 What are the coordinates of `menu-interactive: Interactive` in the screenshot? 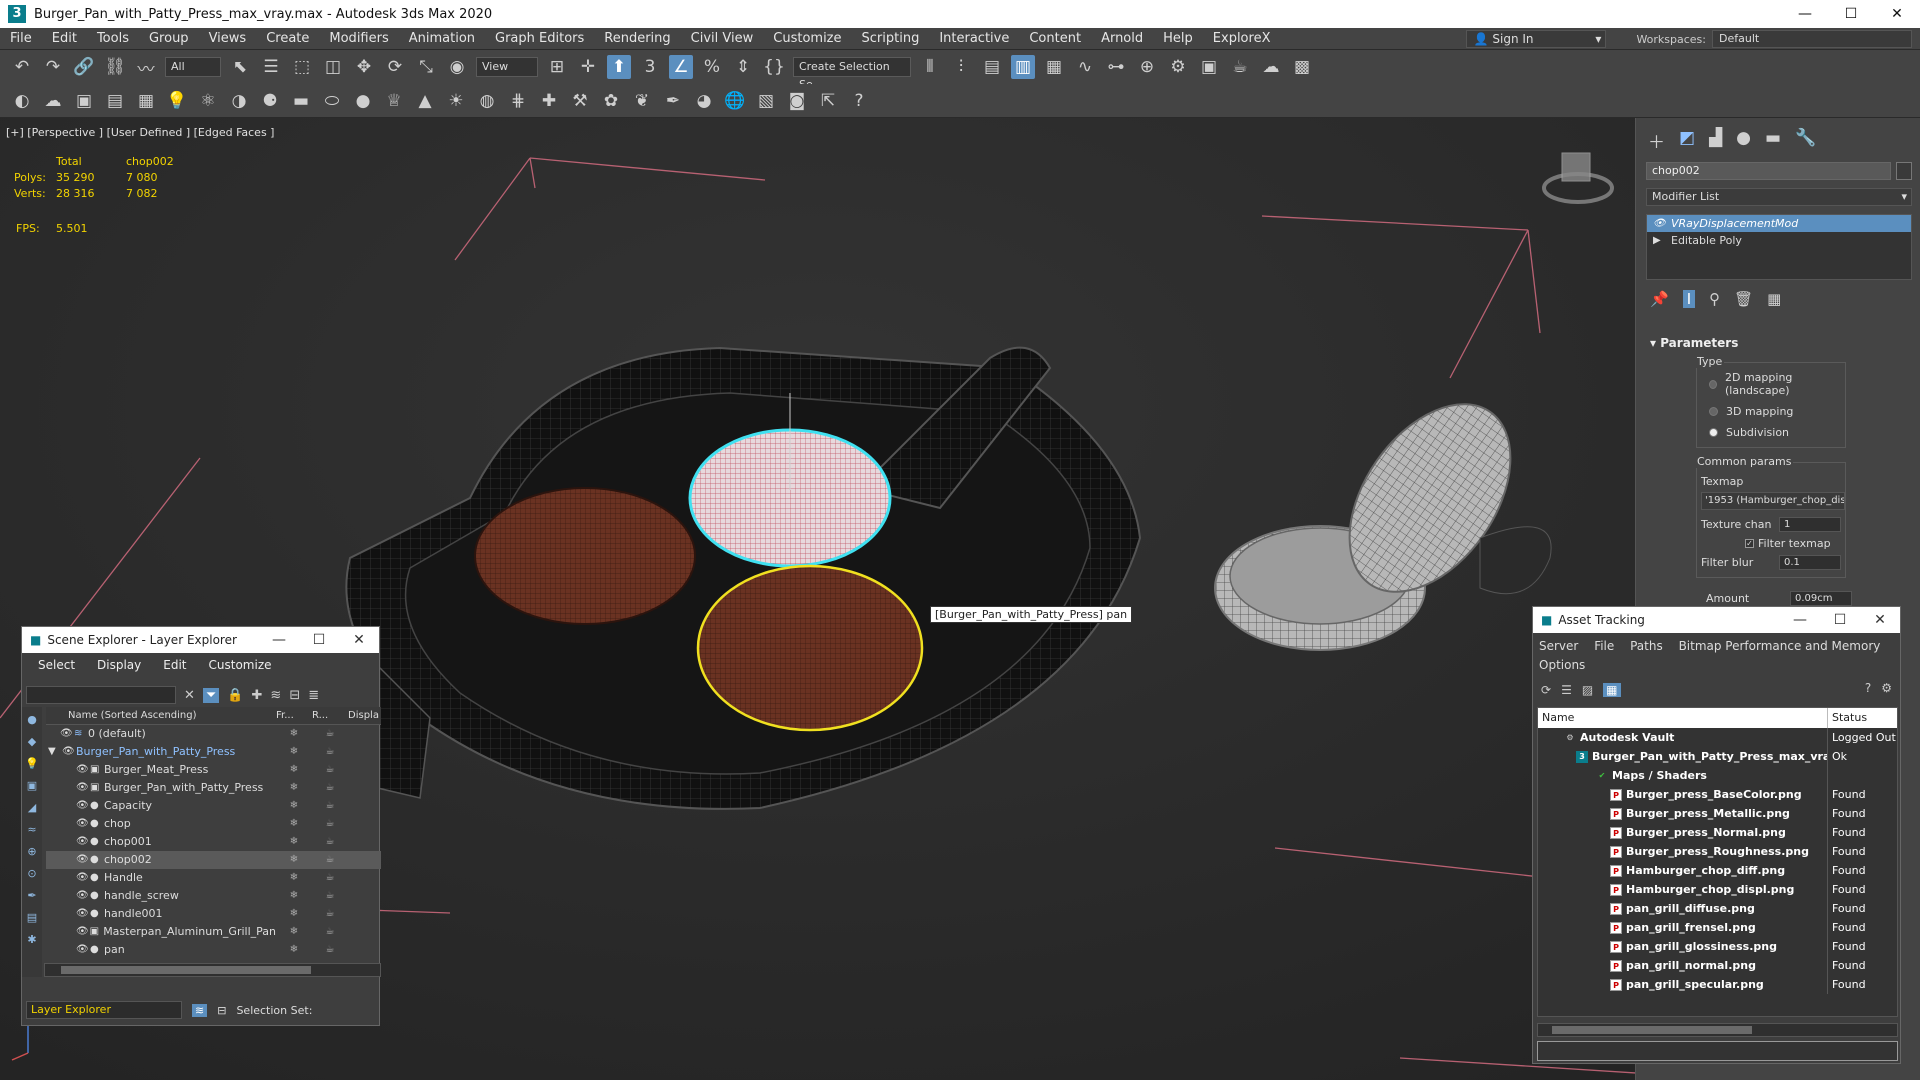 It's located at (974, 38).